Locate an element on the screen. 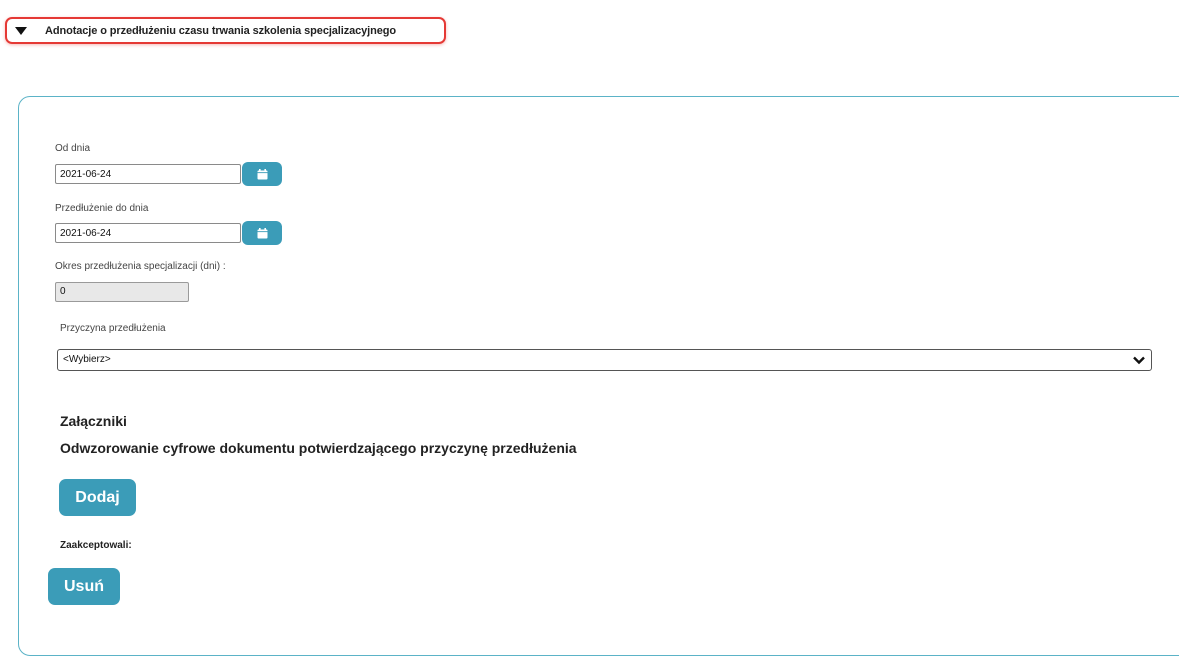  extension-date-input is located at coordinates (148, 233).